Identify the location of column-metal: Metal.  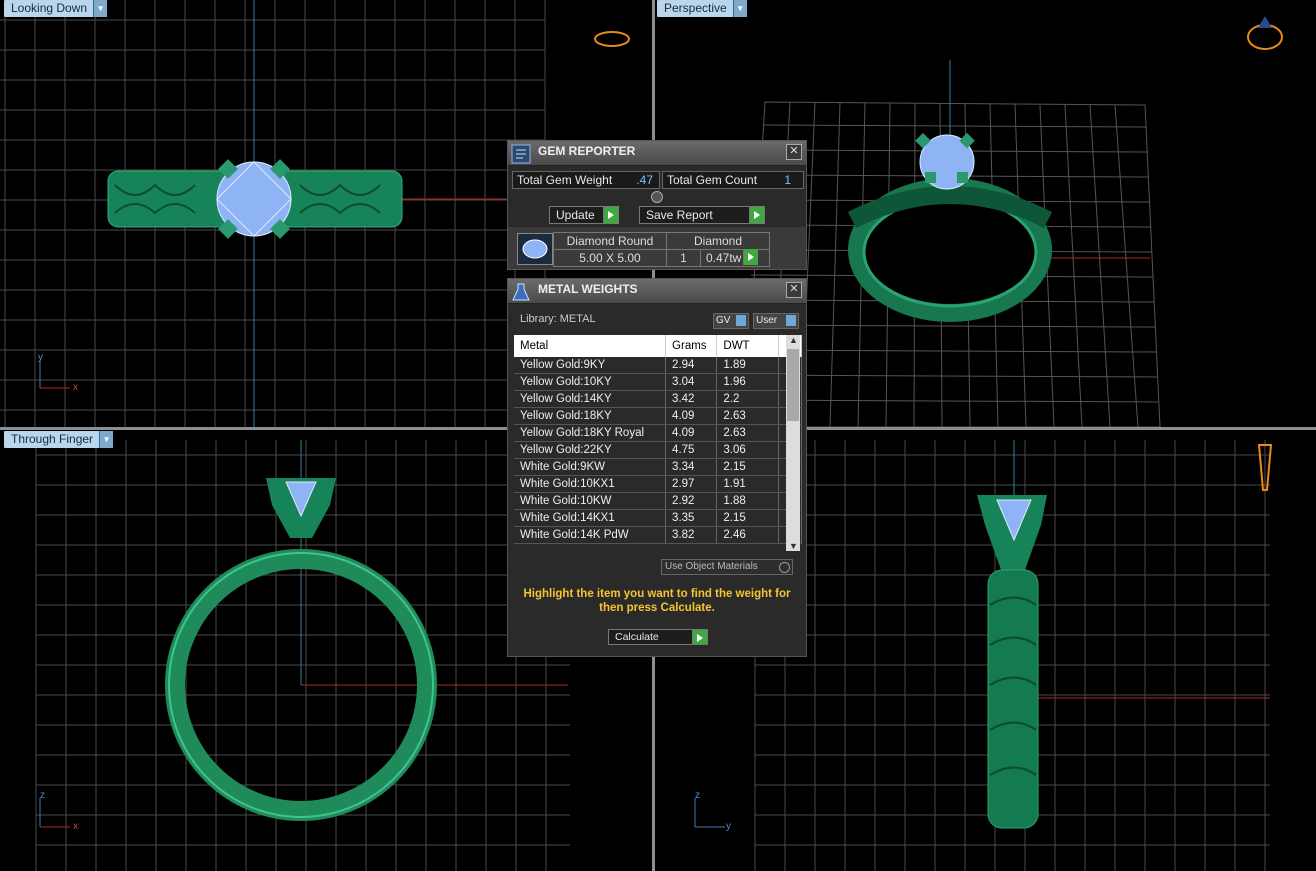
(590, 346).